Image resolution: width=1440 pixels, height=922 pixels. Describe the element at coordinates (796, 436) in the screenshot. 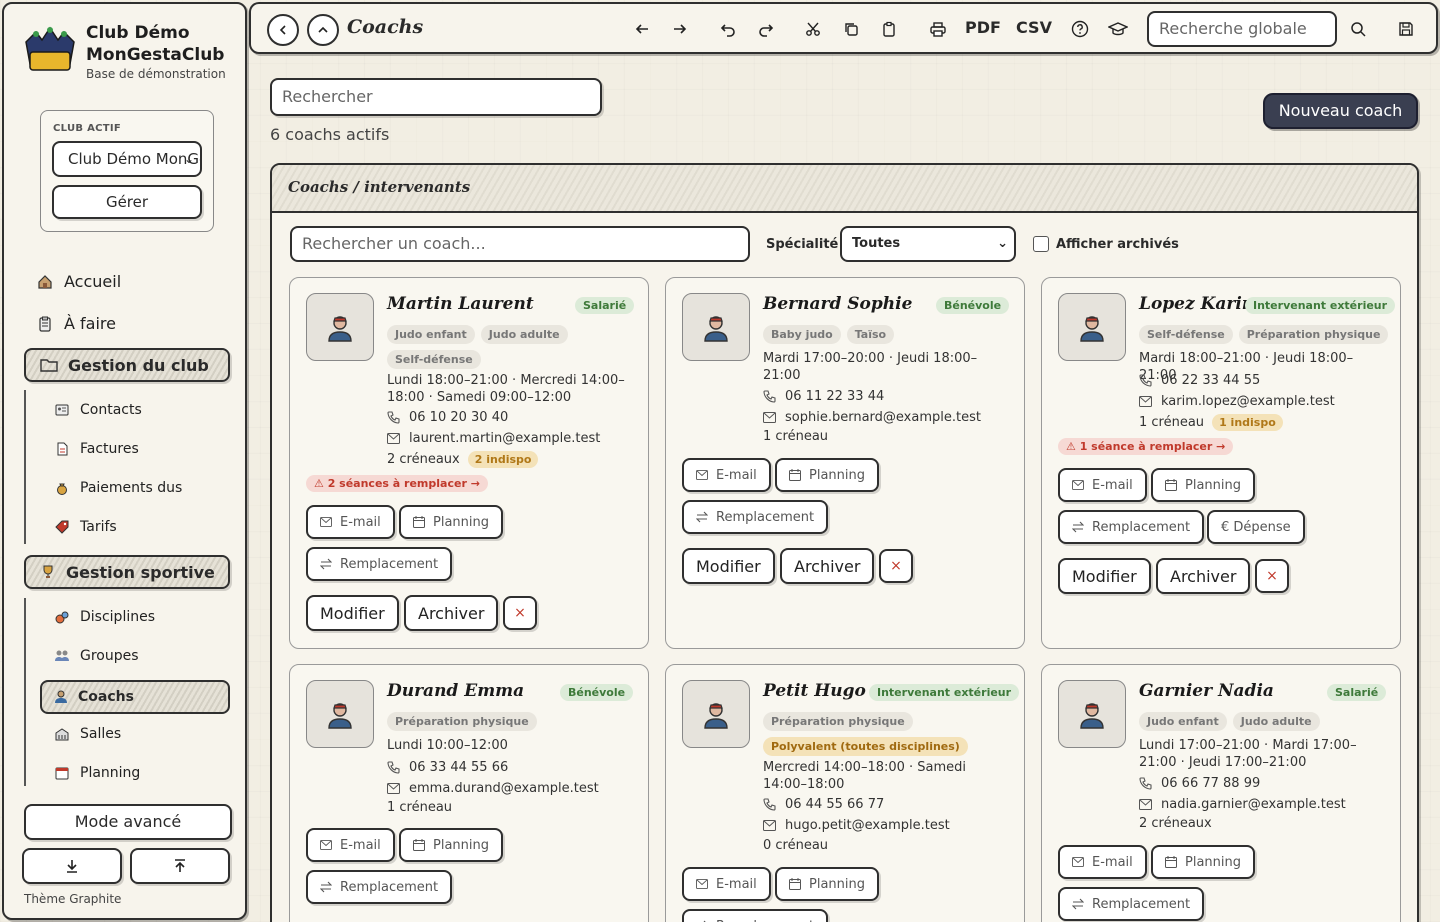

I see `slots: 1 créneau` at that location.